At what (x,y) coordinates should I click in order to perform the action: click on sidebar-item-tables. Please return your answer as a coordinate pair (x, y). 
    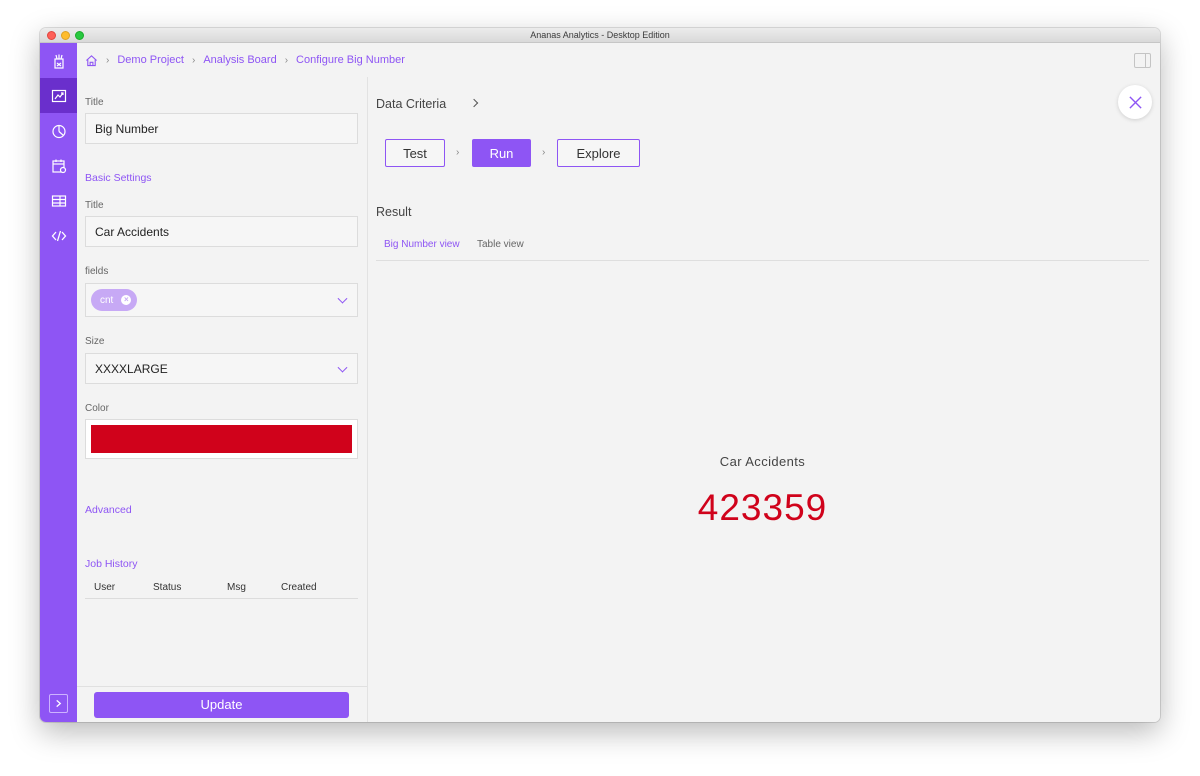
    Looking at the image, I should click on (58, 200).